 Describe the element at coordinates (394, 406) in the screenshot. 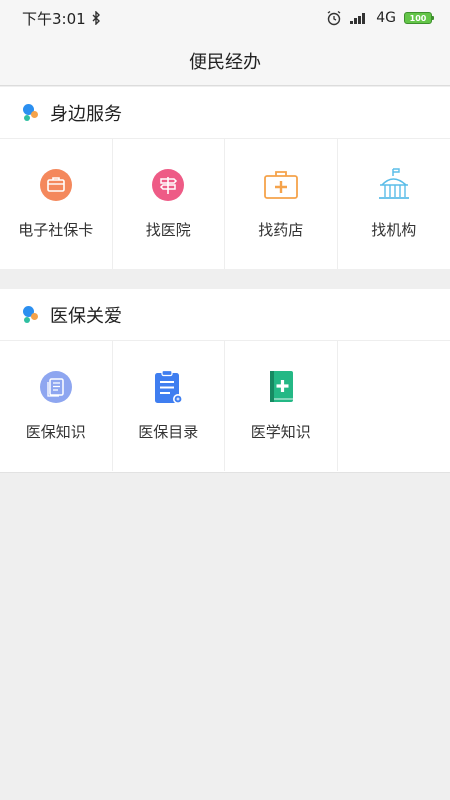

I see `grid-item-empty` at that location.